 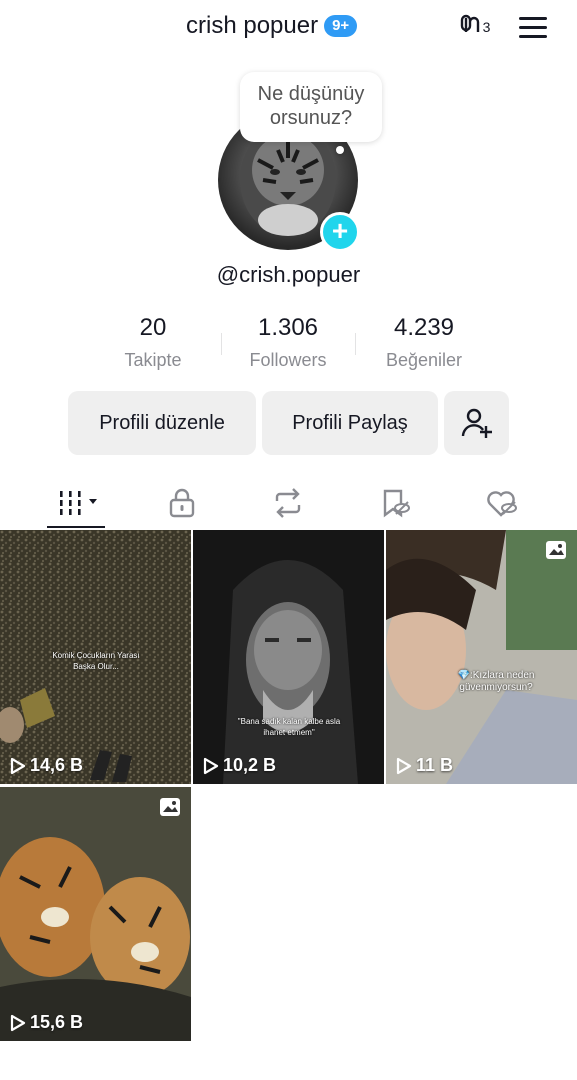 What do you see at coordinates (153, 342) in the screenshot?
I see `stat-following: 20 Takipte` at bounding box center [153, 342].